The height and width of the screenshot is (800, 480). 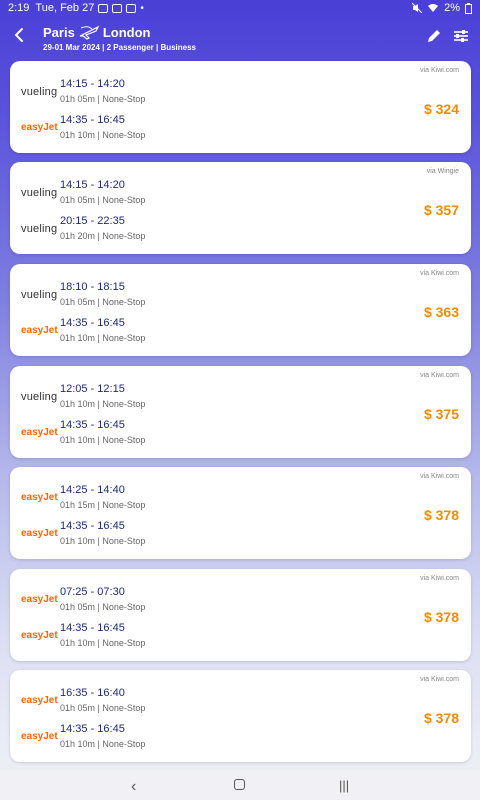 I want to click on nav-home-icon, so click(x=239, y=784).